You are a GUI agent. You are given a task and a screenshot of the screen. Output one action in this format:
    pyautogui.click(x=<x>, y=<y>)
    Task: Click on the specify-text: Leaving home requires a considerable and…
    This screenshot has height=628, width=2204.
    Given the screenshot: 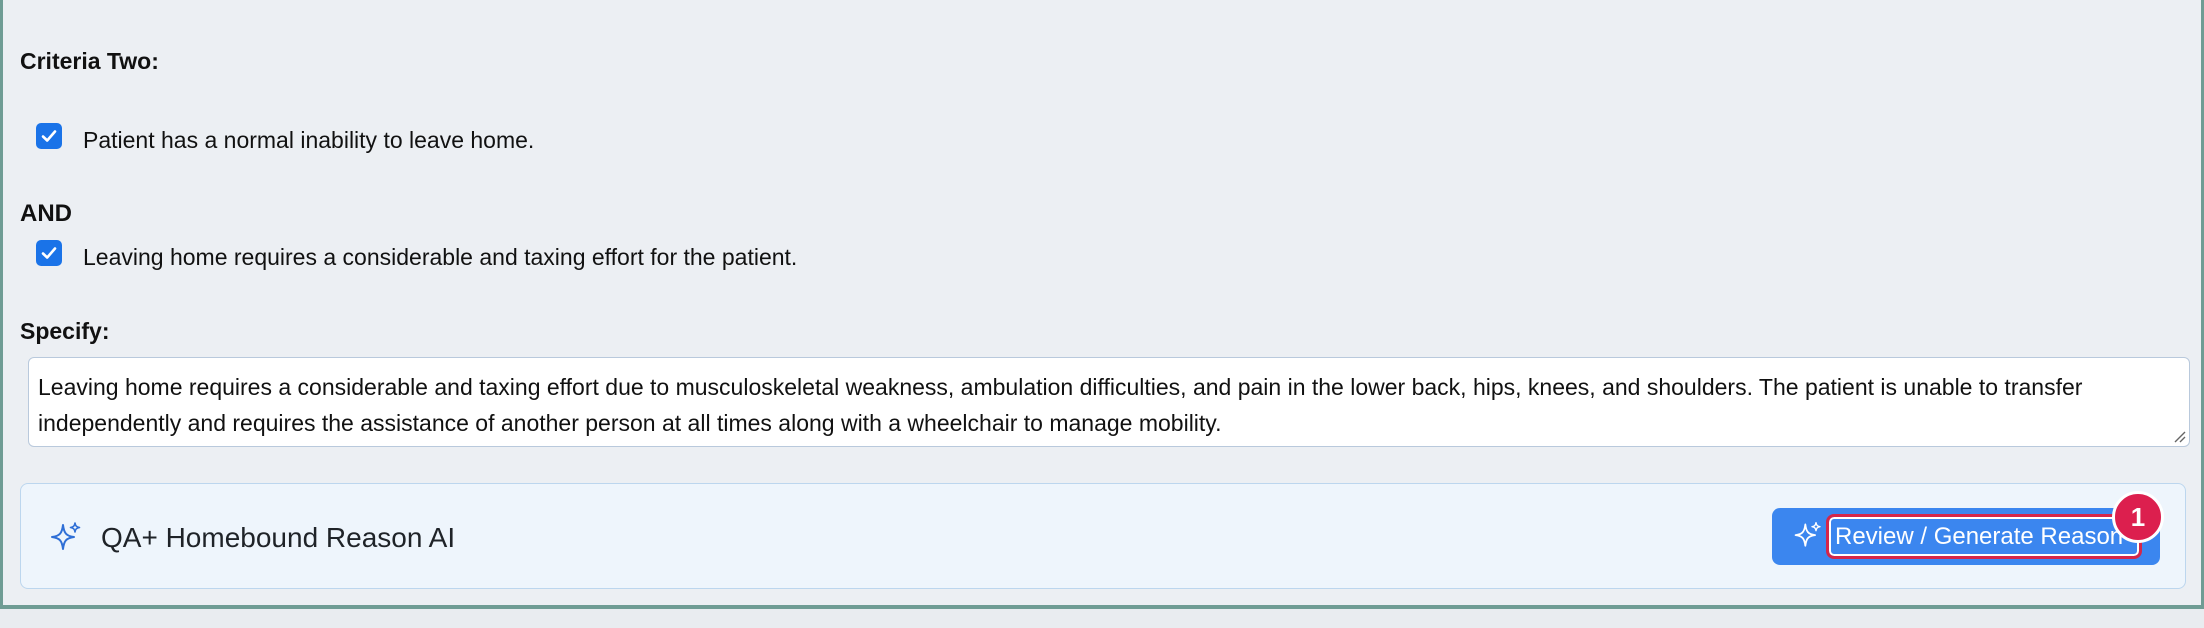 What is the action you would take?
    pyautogui.click(x=1060, y=405)
    